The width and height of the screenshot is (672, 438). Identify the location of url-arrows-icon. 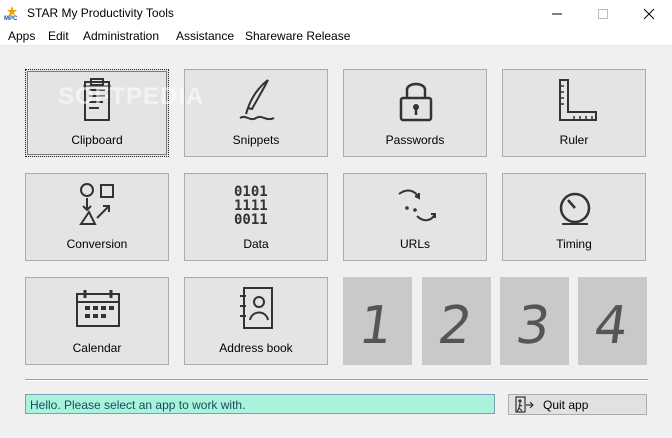
(417, 205).